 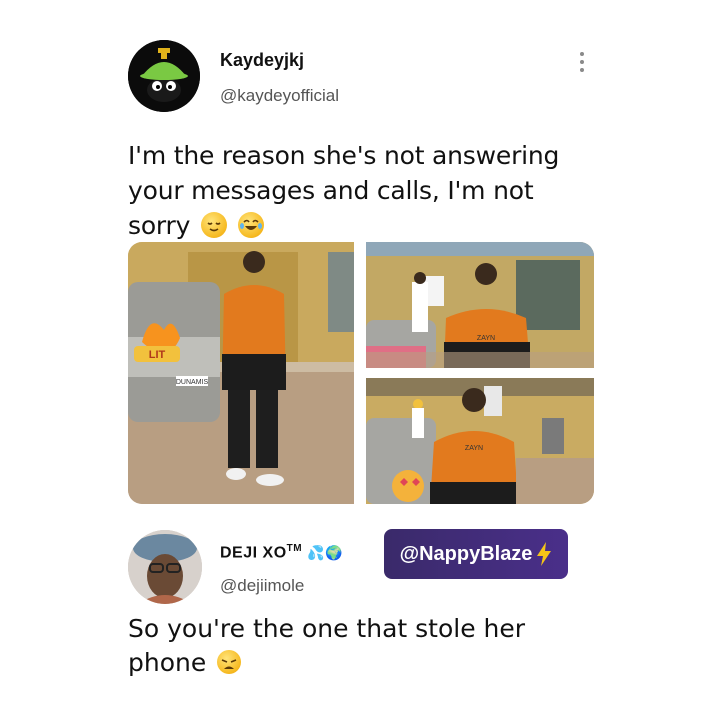 What do you see at coordinates (253, 553) in the screenshot?
I see `reply-name-text: DEJI XO` at bounding box center [253, 553].